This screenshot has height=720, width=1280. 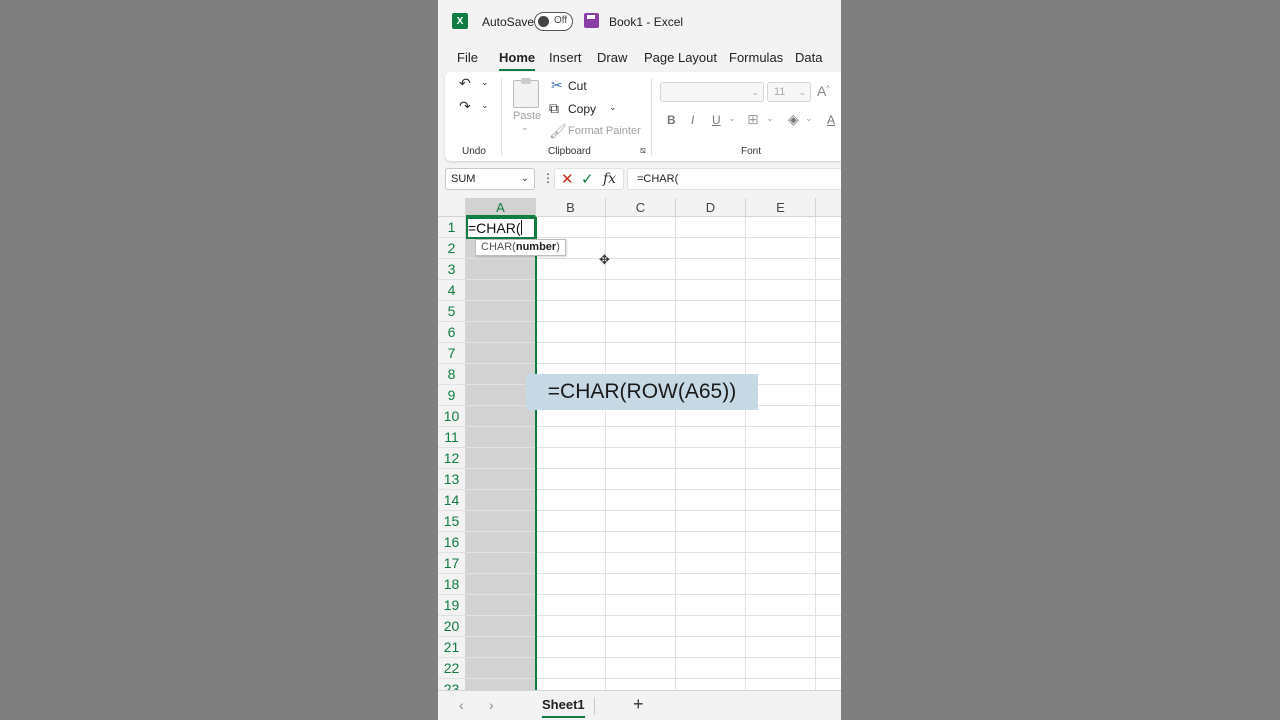 What do you see at coordinates (452, 227) in the screenshot?
I see `row-header: 1` at bounding box center [452, 227].